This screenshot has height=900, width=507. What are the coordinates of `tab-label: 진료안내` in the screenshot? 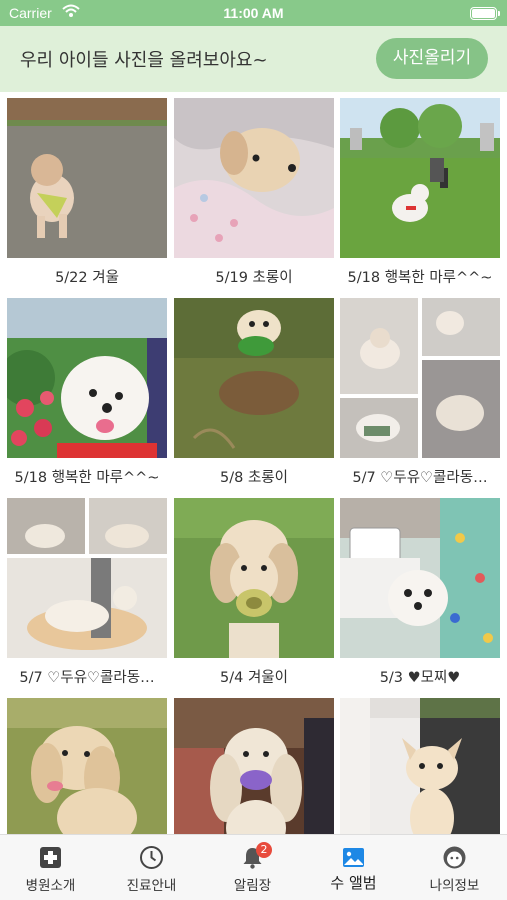 It's located at (151, 886).